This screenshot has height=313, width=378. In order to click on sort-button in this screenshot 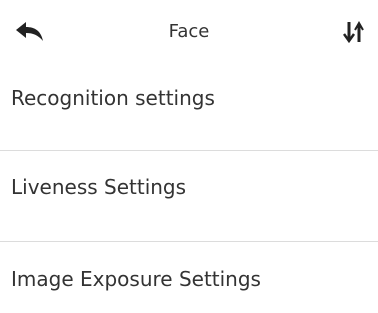, I will do `click(354, 32)`.